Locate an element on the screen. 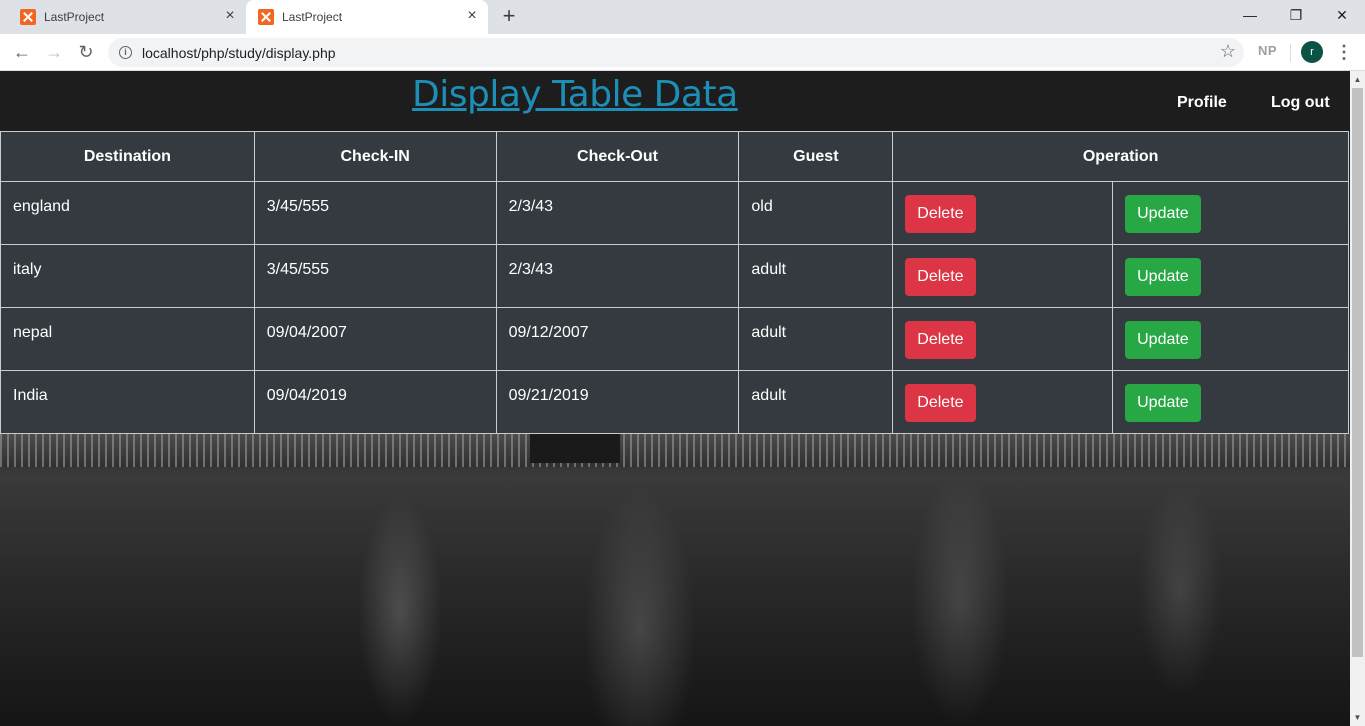 This screenshot has width=1365, height=726. header-checkin: Check-IN is located at coordinates (375, 156).